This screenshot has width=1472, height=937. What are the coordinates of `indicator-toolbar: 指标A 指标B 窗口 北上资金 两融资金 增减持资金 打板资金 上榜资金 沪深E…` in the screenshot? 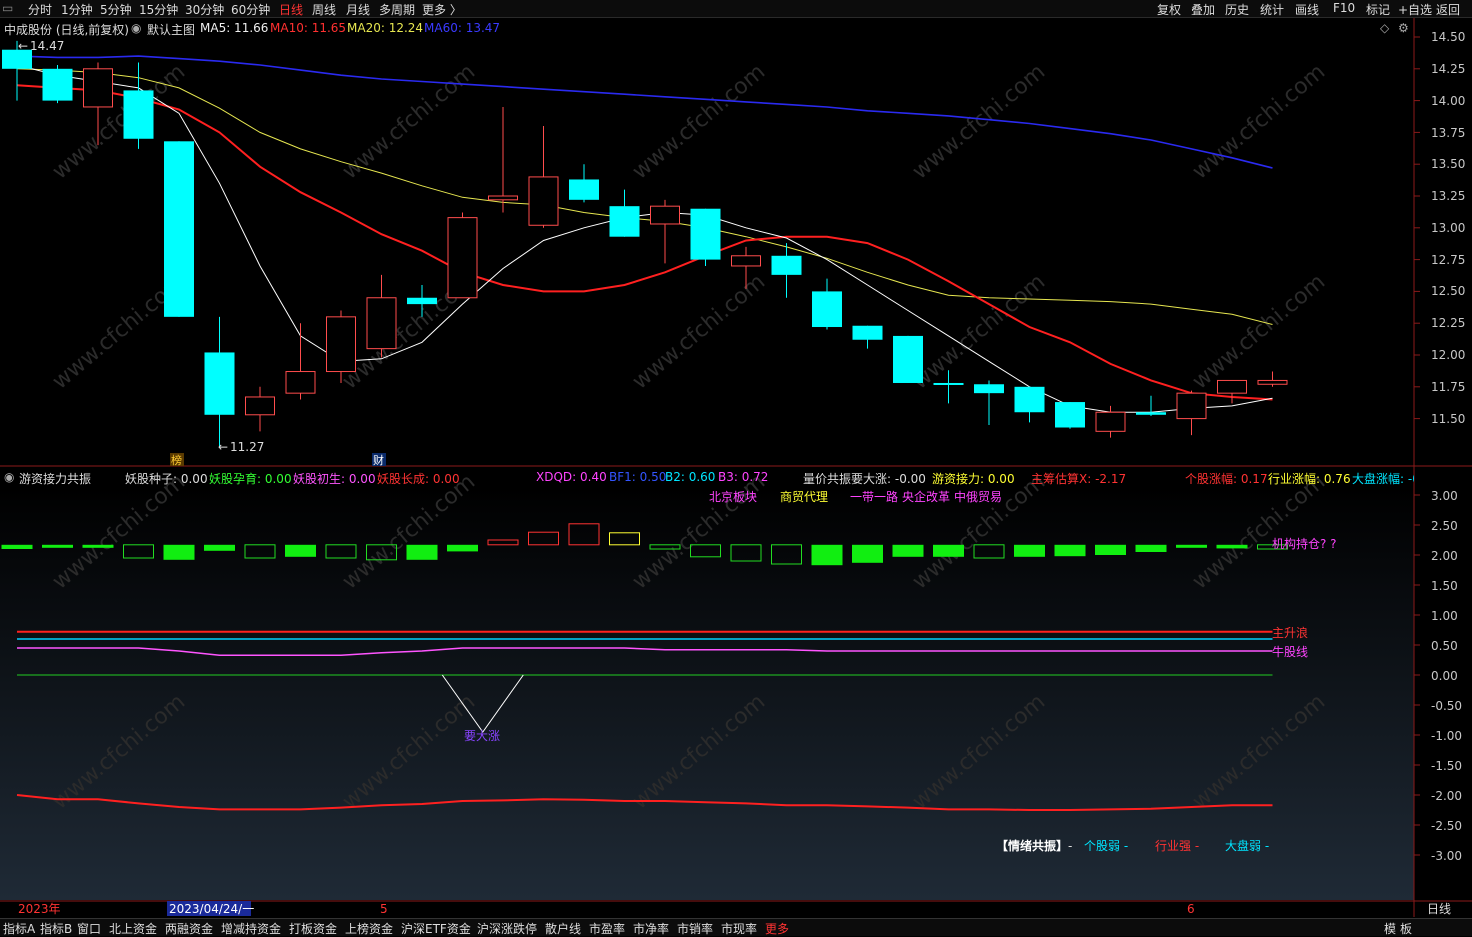 It's located at (736, 927).